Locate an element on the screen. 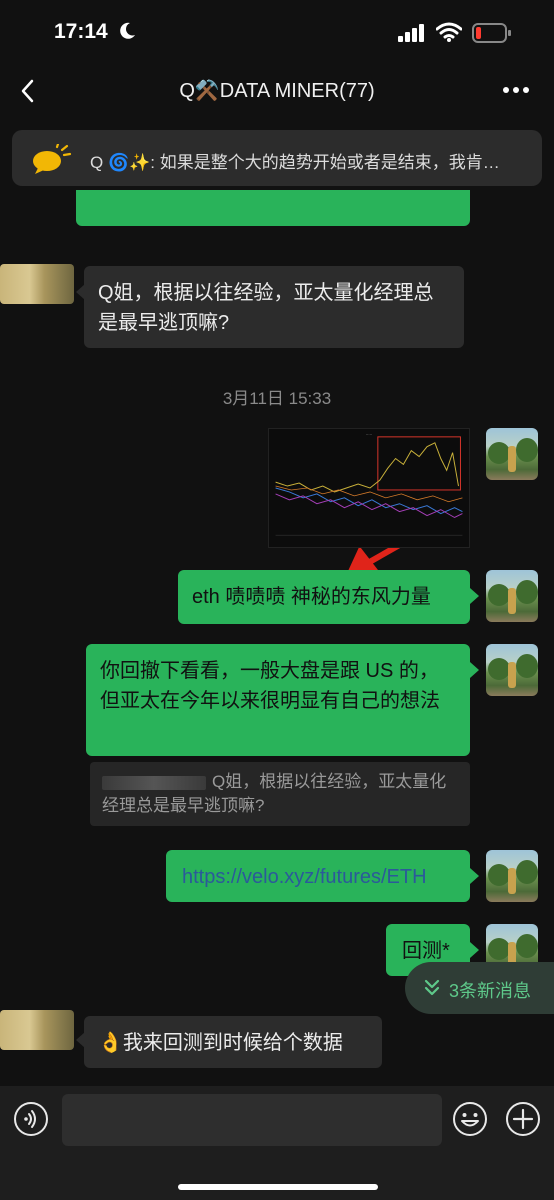  announcement-speech-icon is located at coordinates (52, 159).